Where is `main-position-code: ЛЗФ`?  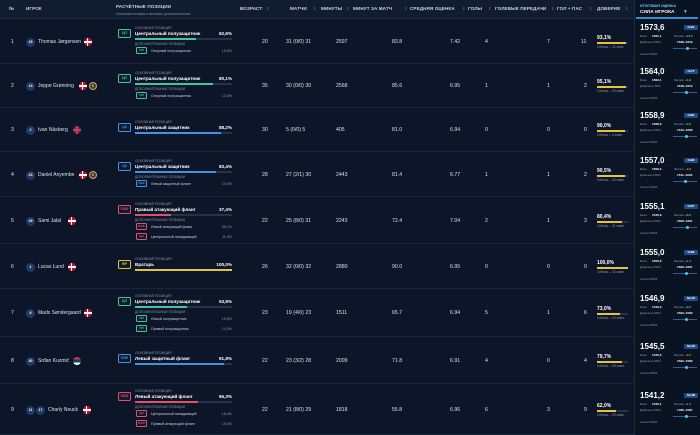 main-position-code: ЛЗФ is located at coordinates (124, 358).